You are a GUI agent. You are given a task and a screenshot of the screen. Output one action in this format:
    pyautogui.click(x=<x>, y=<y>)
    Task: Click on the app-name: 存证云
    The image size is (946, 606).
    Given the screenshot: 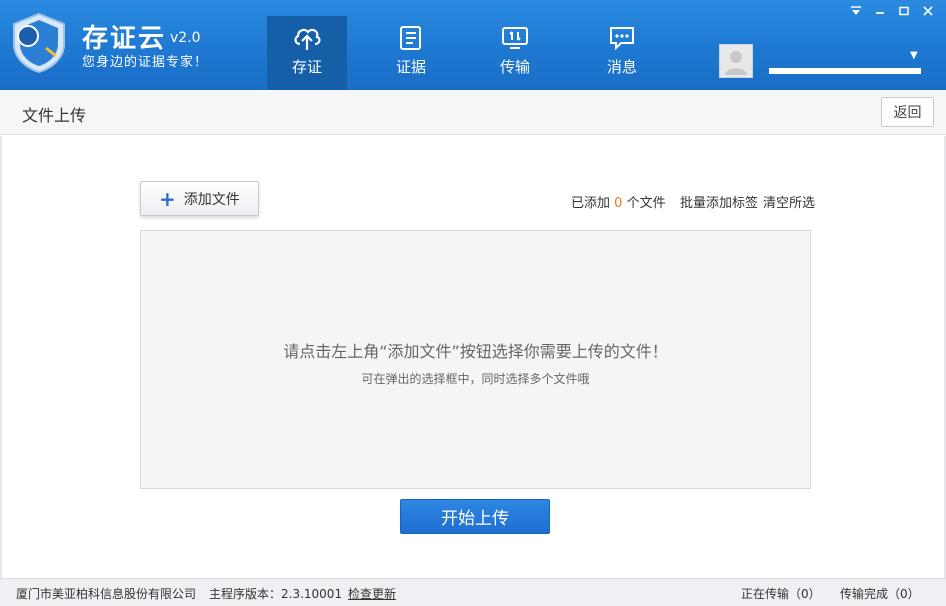 What is the action you would take?
    pyautogui.click(x=124, y=39)
    